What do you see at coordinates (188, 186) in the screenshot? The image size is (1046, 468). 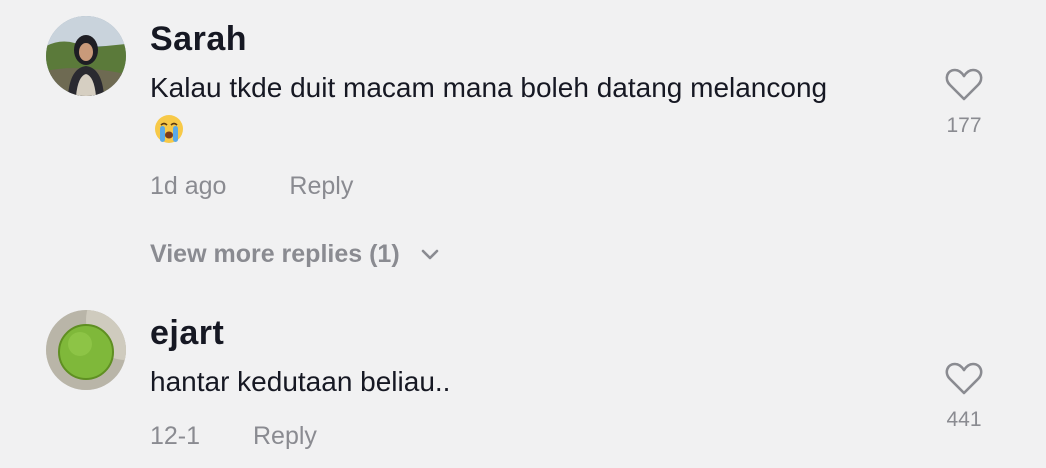 I see `comment-timestamp: 1d ago` at bounding box center [188, 186].